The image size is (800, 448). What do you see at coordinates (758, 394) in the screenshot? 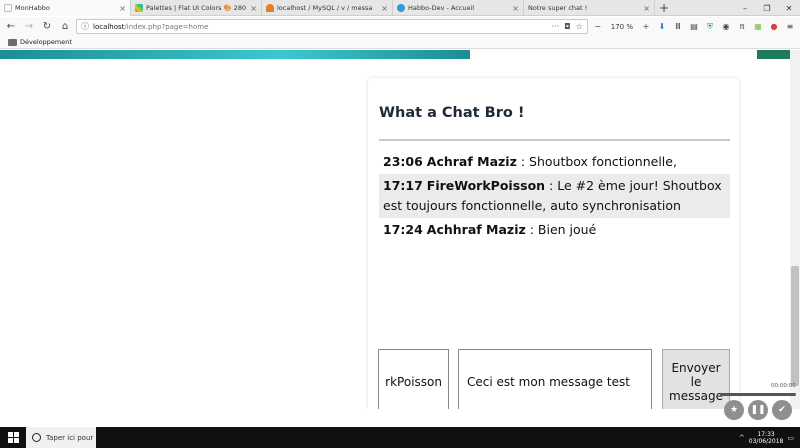
I see `recording-progress` at bounding box center [758, 394].